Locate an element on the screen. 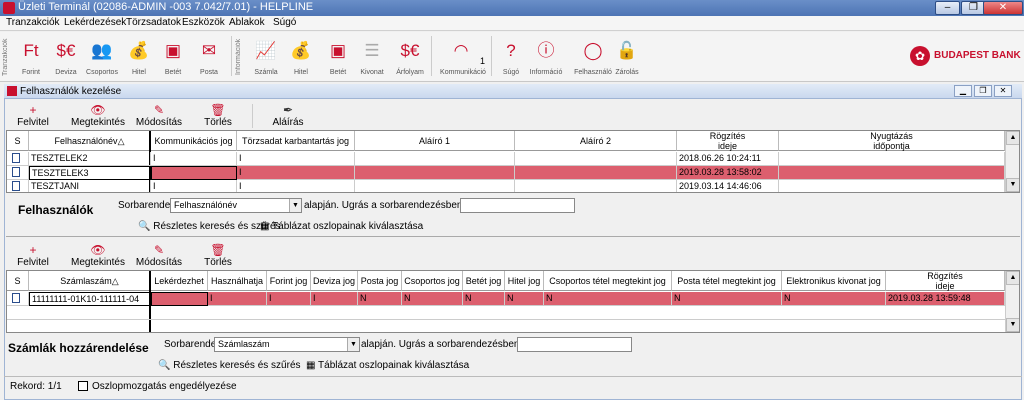  cell-hasznalhatja: I is located at coordinates (237, 299).